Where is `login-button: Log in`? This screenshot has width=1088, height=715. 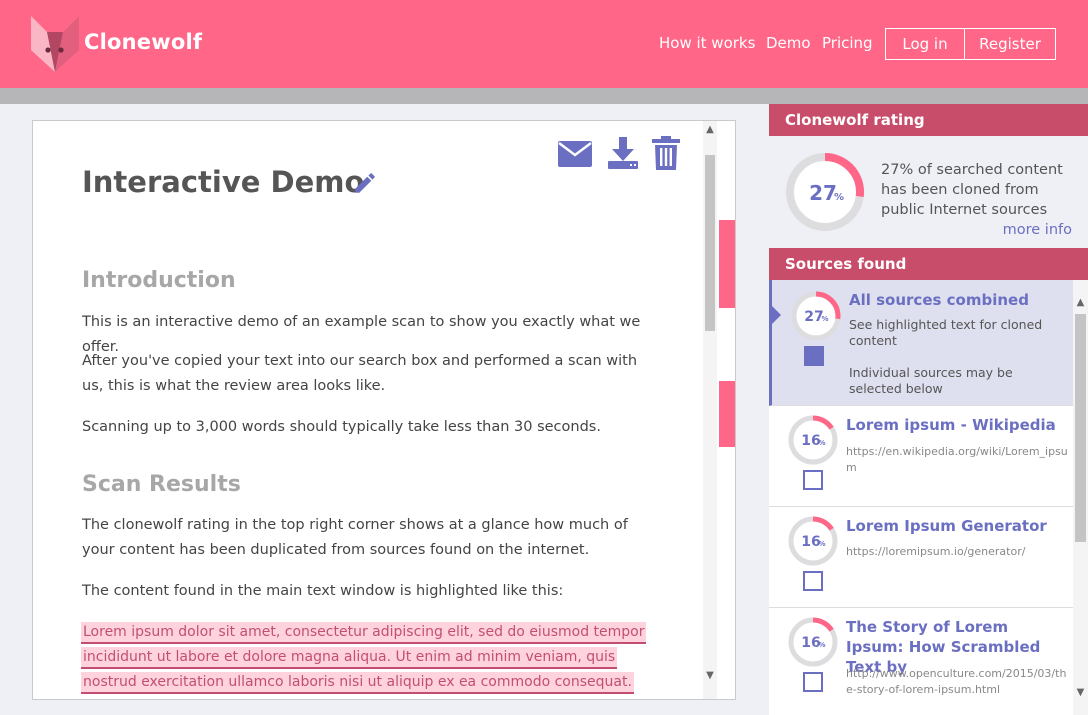 login-button: Log in is located at coordinates (925, 44).